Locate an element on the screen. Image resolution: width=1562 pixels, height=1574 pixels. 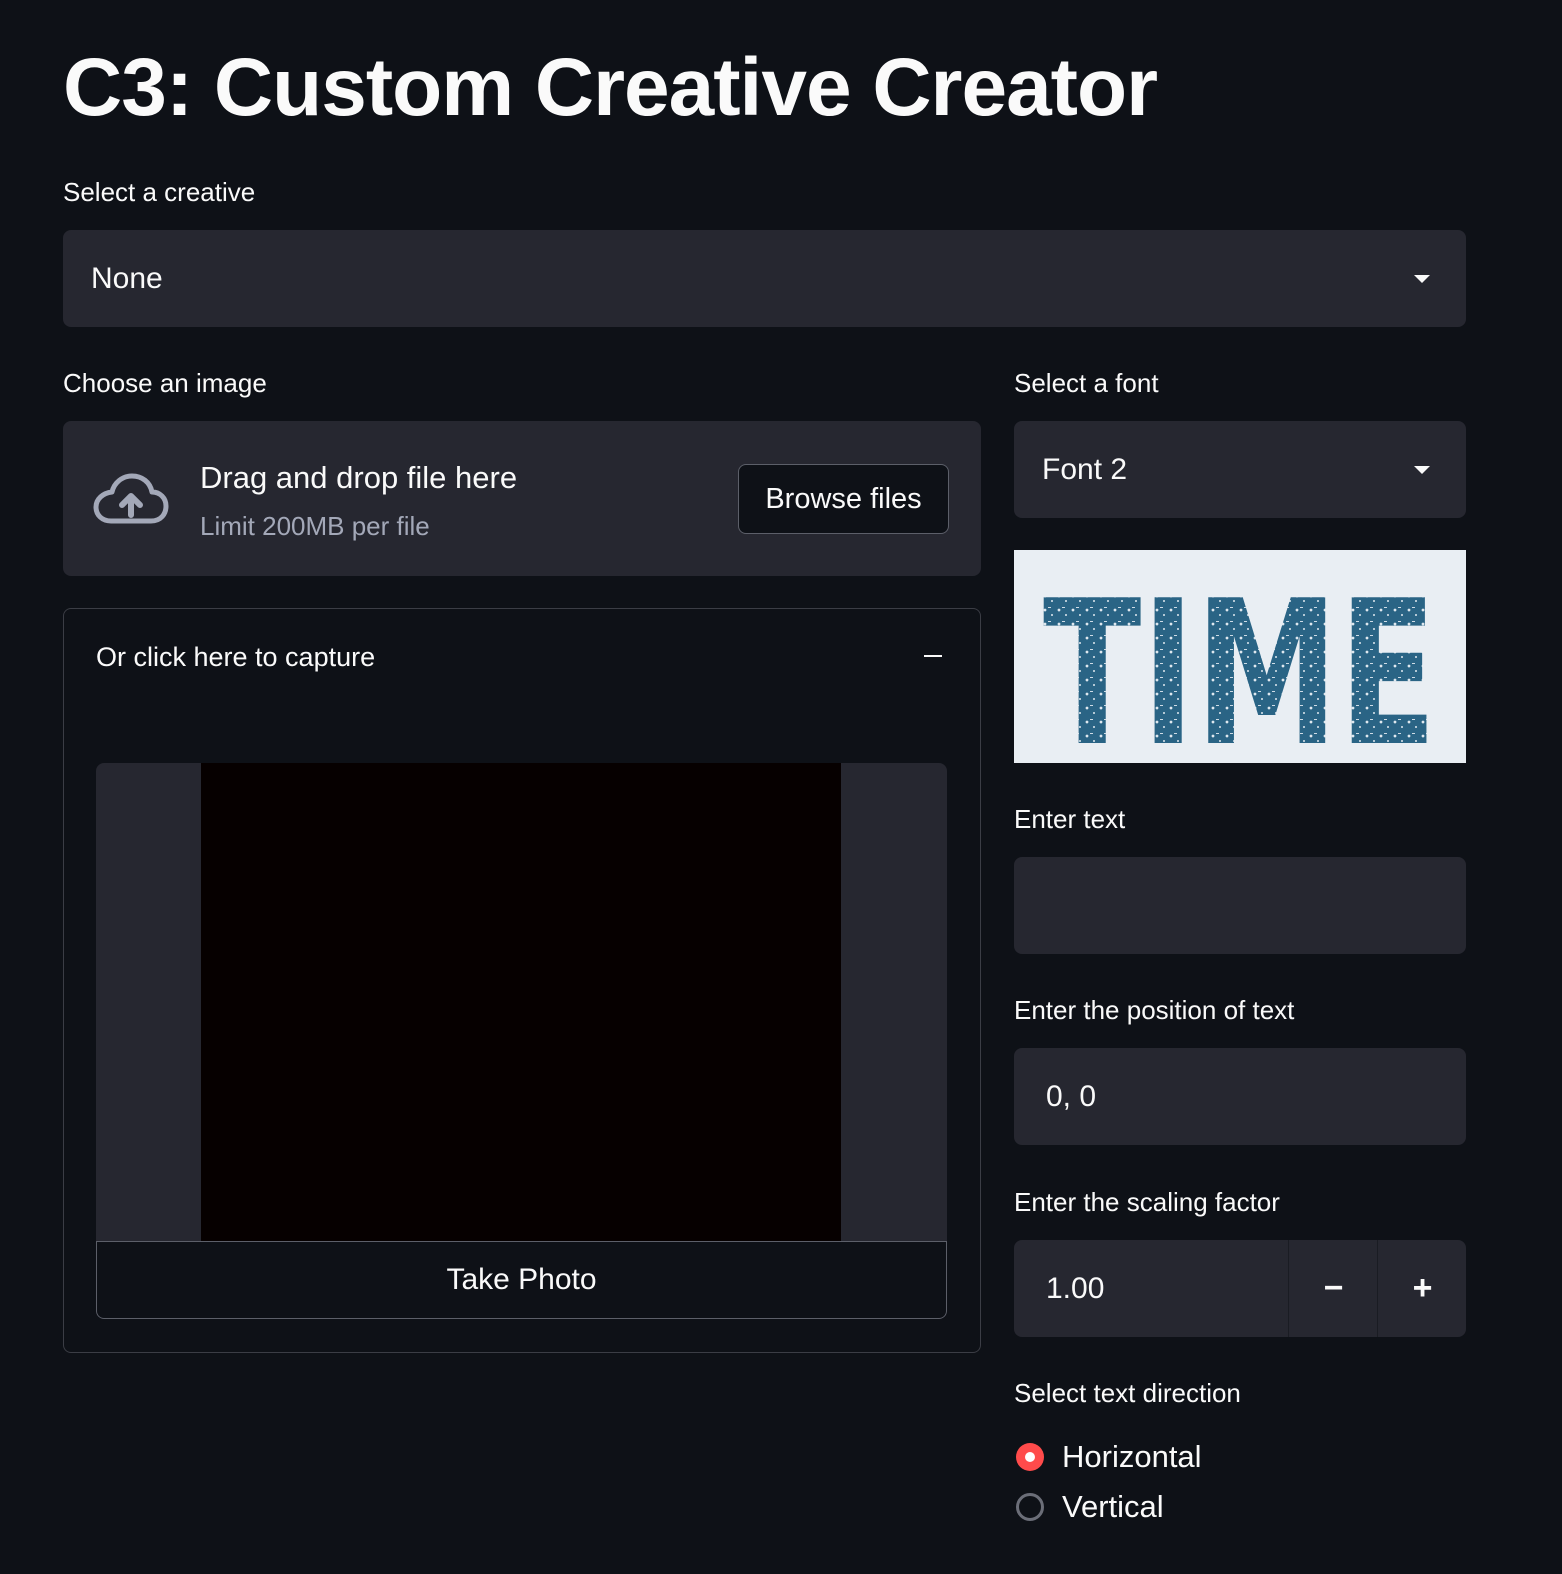
position-input-label: Enter the position of text is located at coordinates (1154, 1010).